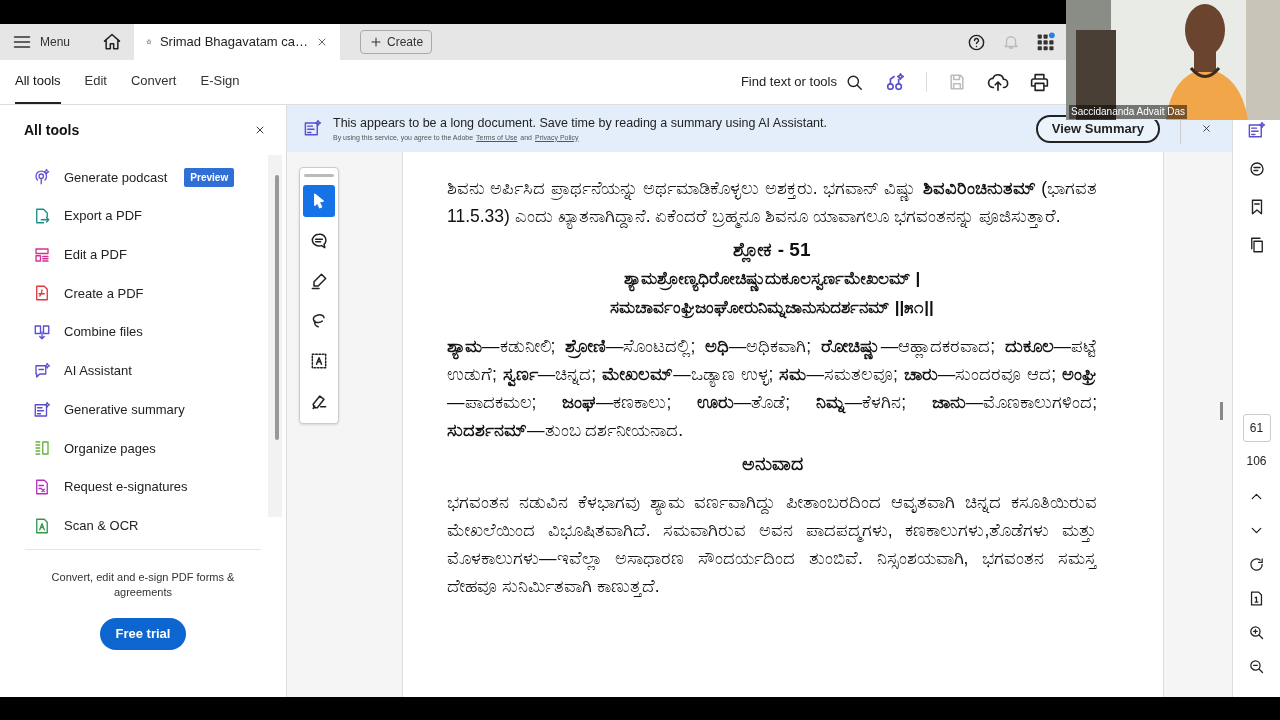  I want to click on toolbar-tab: E-Sign, so click(220, 84).